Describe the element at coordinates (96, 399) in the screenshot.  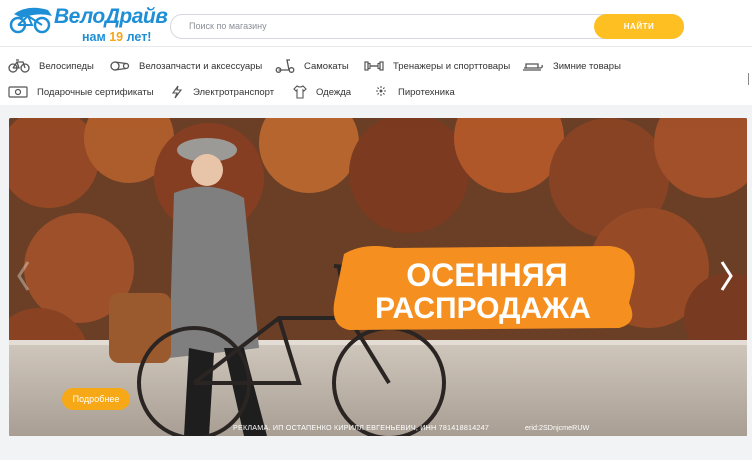
I see `banner-more-button: Подробнее` at that location.